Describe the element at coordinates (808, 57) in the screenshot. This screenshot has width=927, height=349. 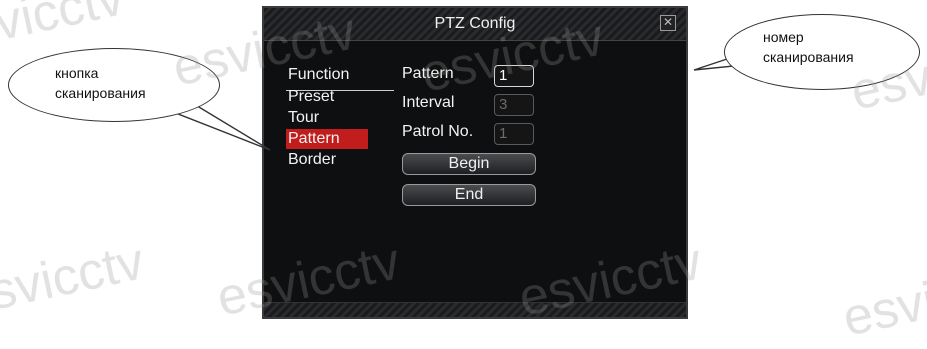
I see `right-callout-line2: сканирования` at that location.